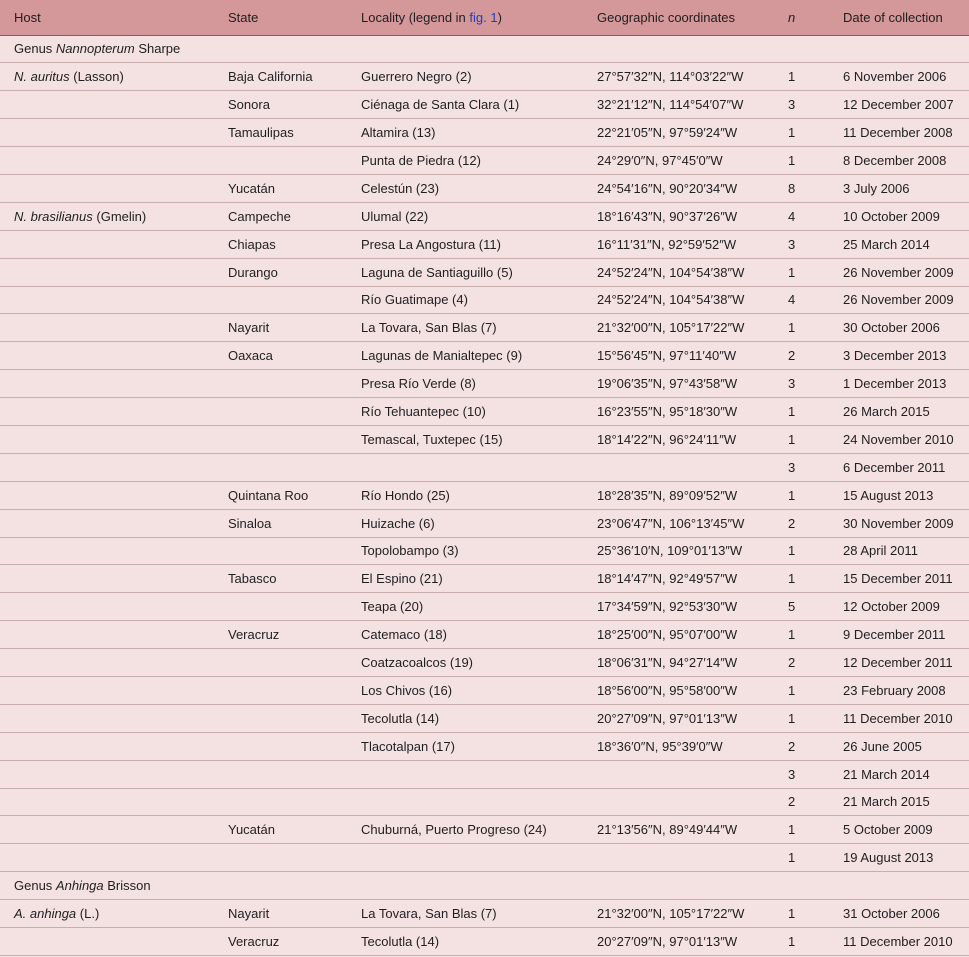 The width and height of the screenshot is (969, 957). Describe the element at coordinates (801, 18) in the screenshot. I see `header-n: n` at that location.